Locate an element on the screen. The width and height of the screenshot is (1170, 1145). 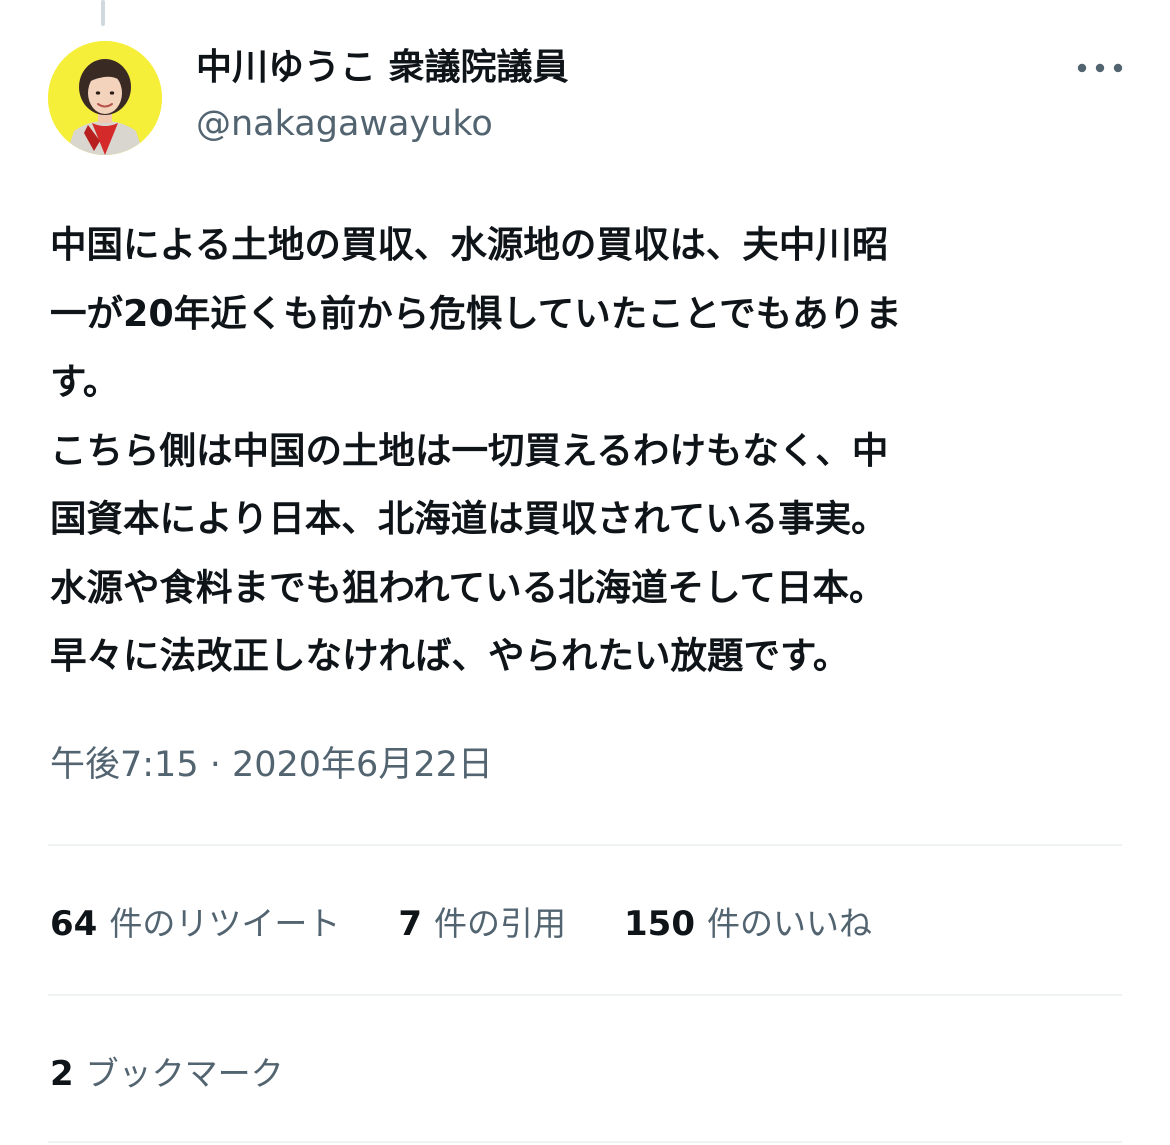
author-display-name: 中川ゆうこ 衆議院議員 is located at coordinates (382, 68).